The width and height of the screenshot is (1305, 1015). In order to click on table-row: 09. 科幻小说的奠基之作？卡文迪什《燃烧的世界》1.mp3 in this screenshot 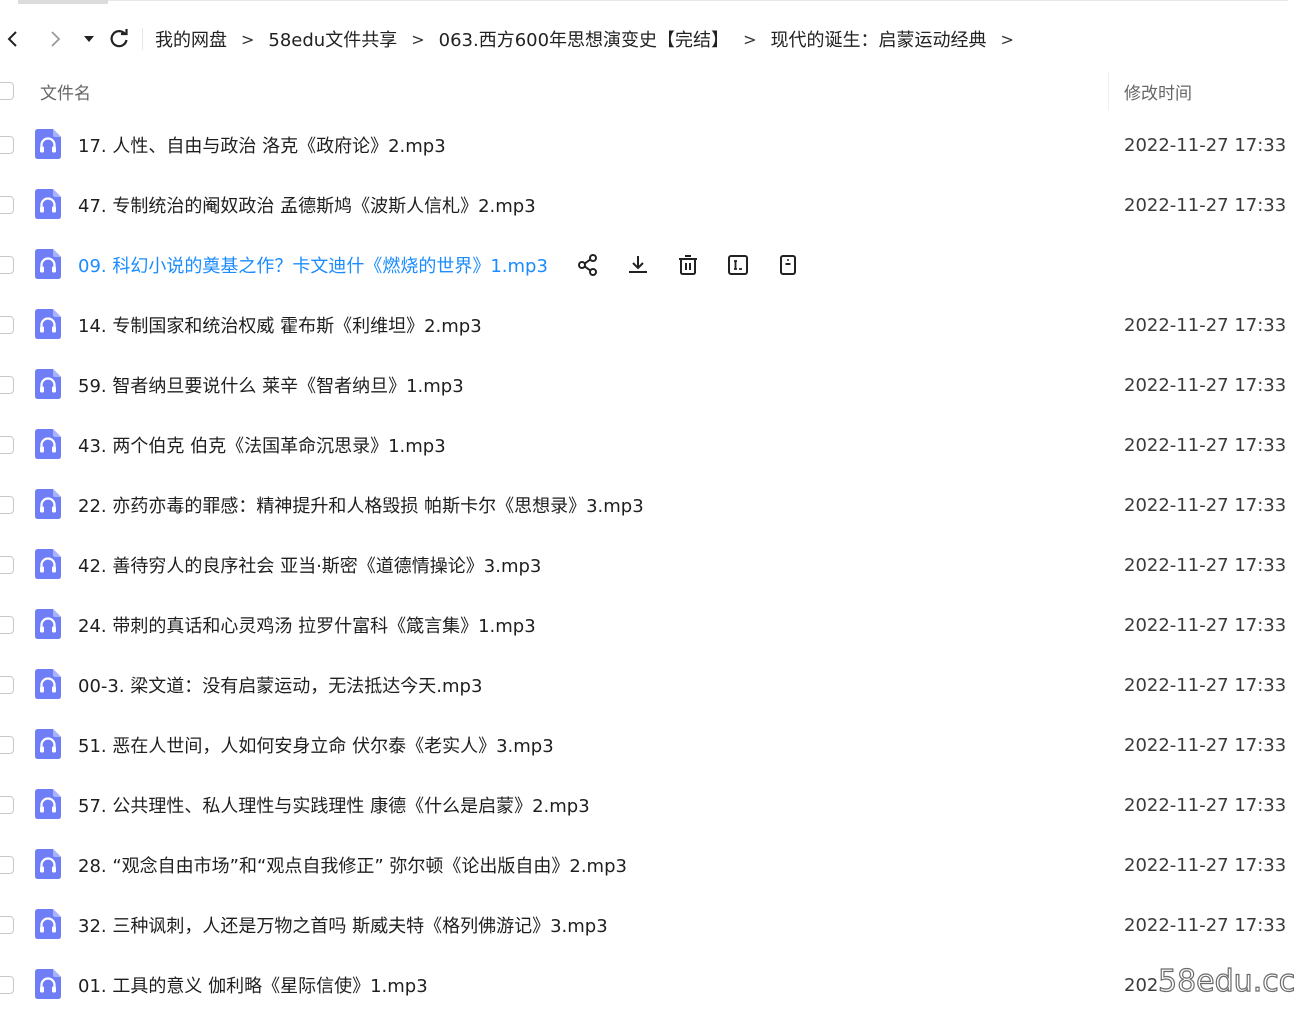, I will do `click(652, 265)`.